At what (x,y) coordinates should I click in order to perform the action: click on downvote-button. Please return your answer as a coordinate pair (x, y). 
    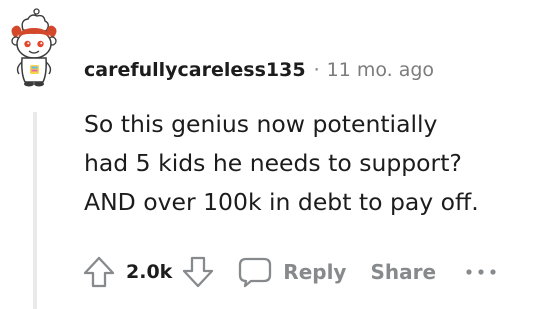
    Looking at the image, I should click on (198, 272).